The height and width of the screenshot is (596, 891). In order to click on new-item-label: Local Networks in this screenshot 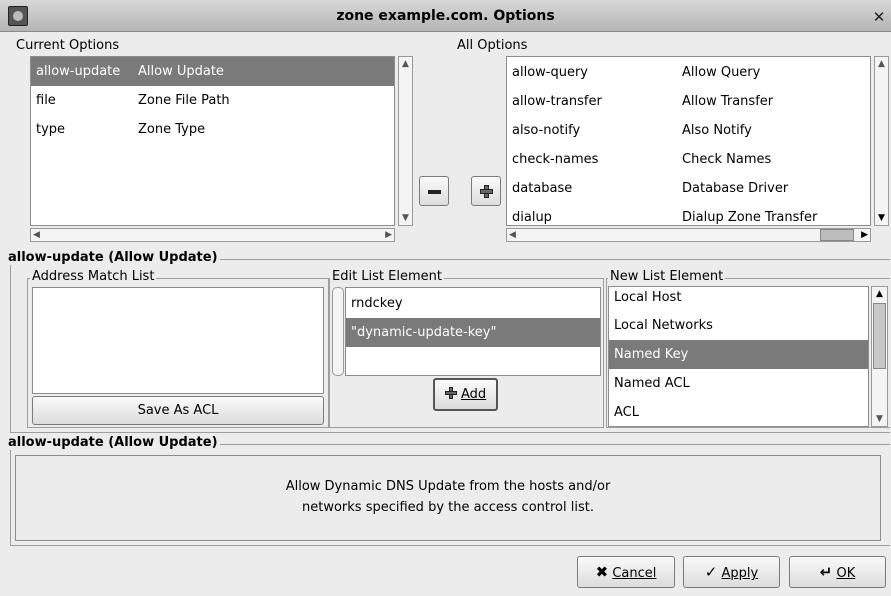, I will do `click(663, 325)`.